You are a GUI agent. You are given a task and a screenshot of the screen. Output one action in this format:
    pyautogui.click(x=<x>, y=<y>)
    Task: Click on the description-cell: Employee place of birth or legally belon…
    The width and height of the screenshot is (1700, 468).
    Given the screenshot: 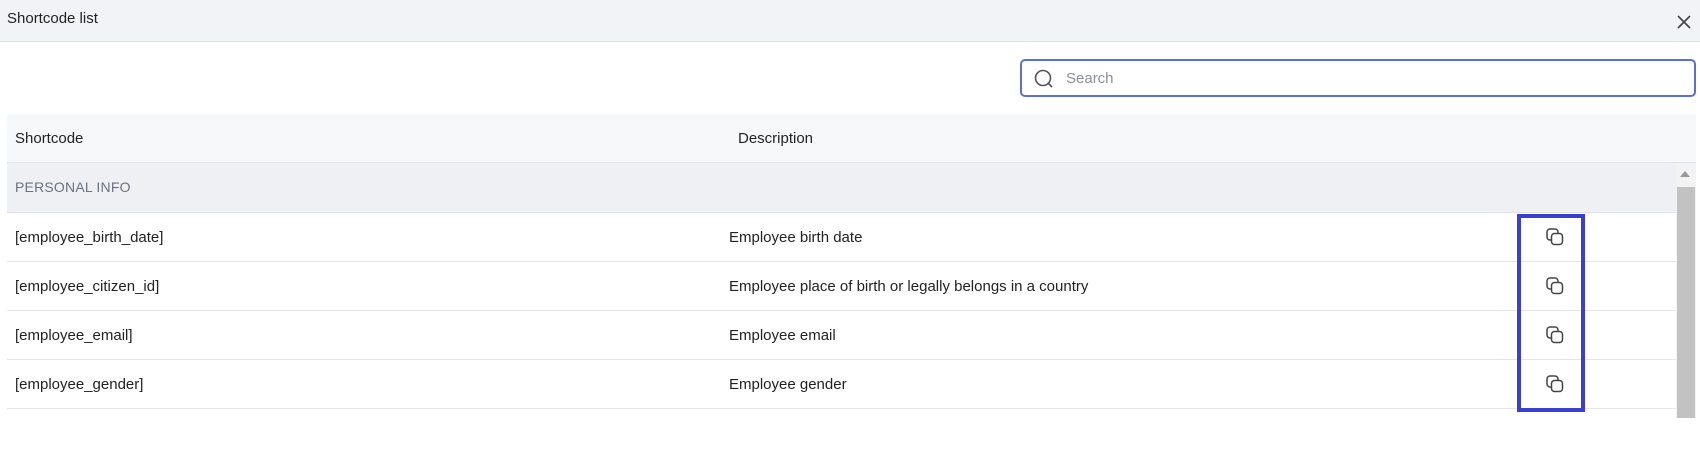 What is the action you would take?
    pyautogui.click(x=909, y=286)
    